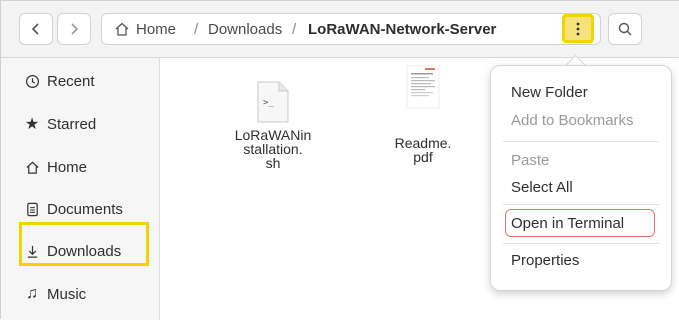 The image size is (679, 320). I want to click on back-button, so click(36, 29).